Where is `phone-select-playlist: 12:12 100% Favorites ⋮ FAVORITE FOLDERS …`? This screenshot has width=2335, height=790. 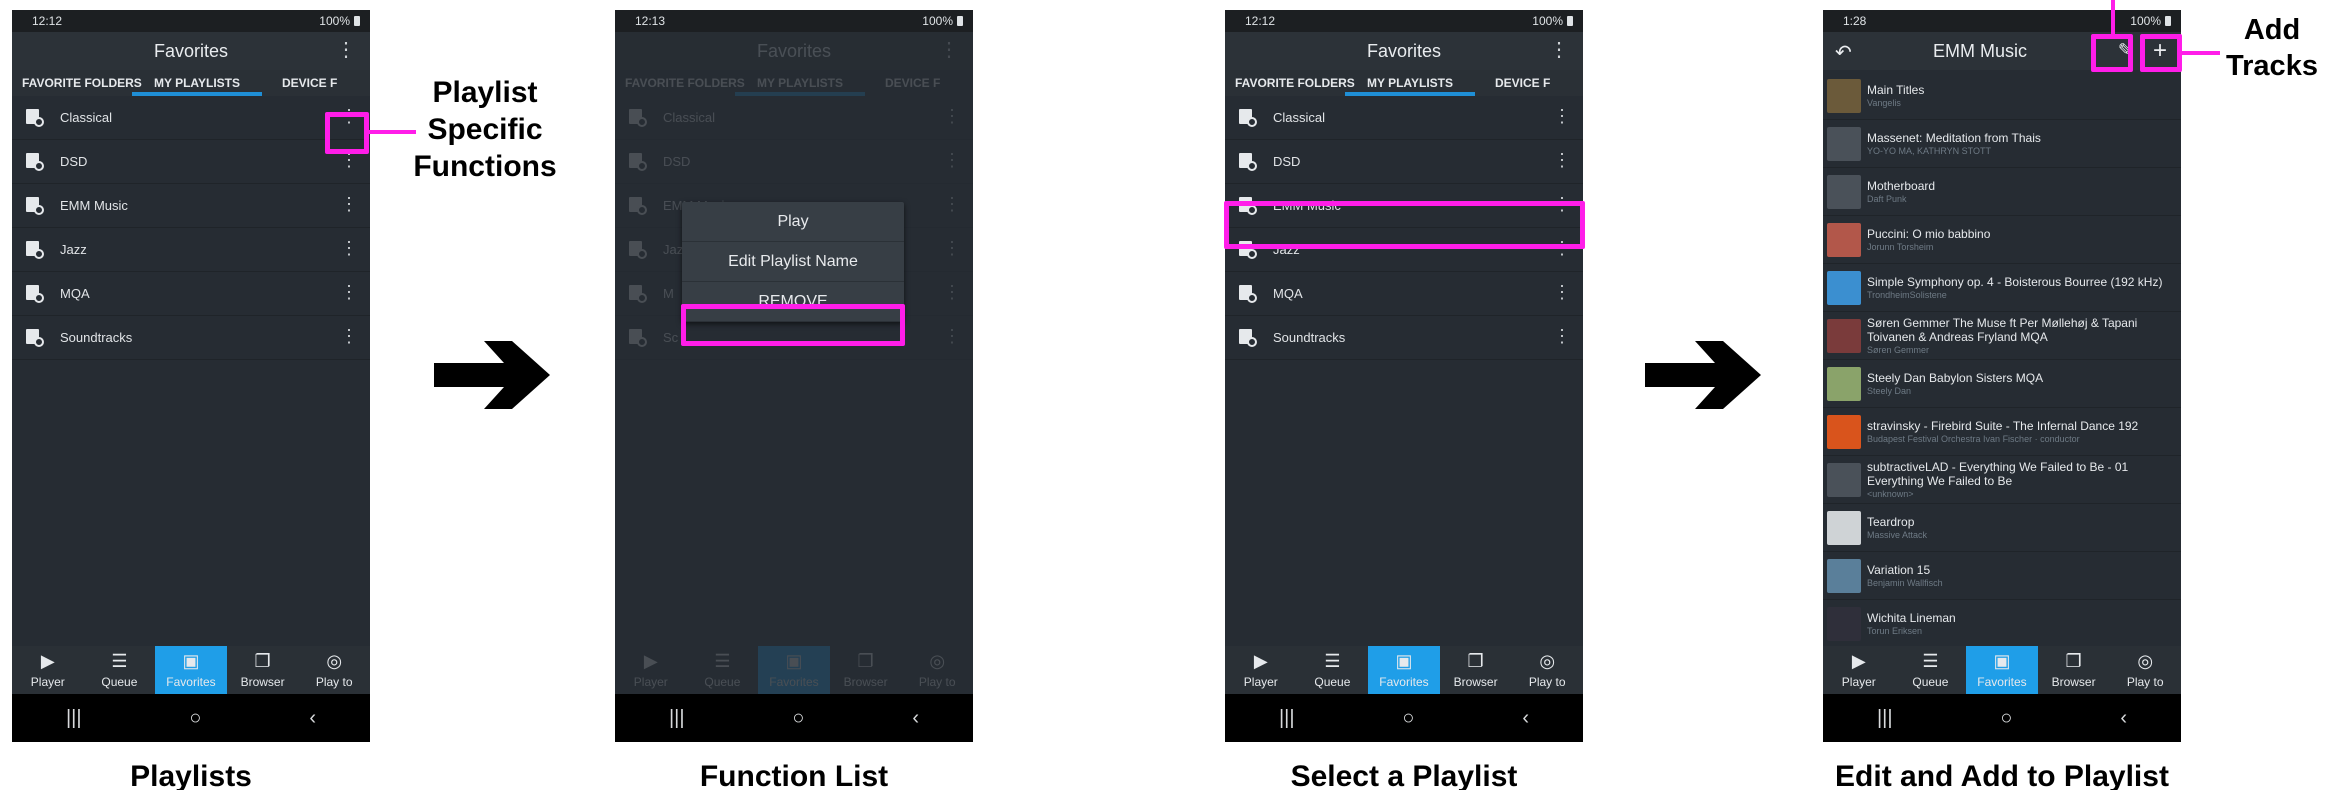
phone-select-playlist: 12:12 100% Favorites ⋮ FAVORITE FOLDERS … is located at coordinates (1404, 376).